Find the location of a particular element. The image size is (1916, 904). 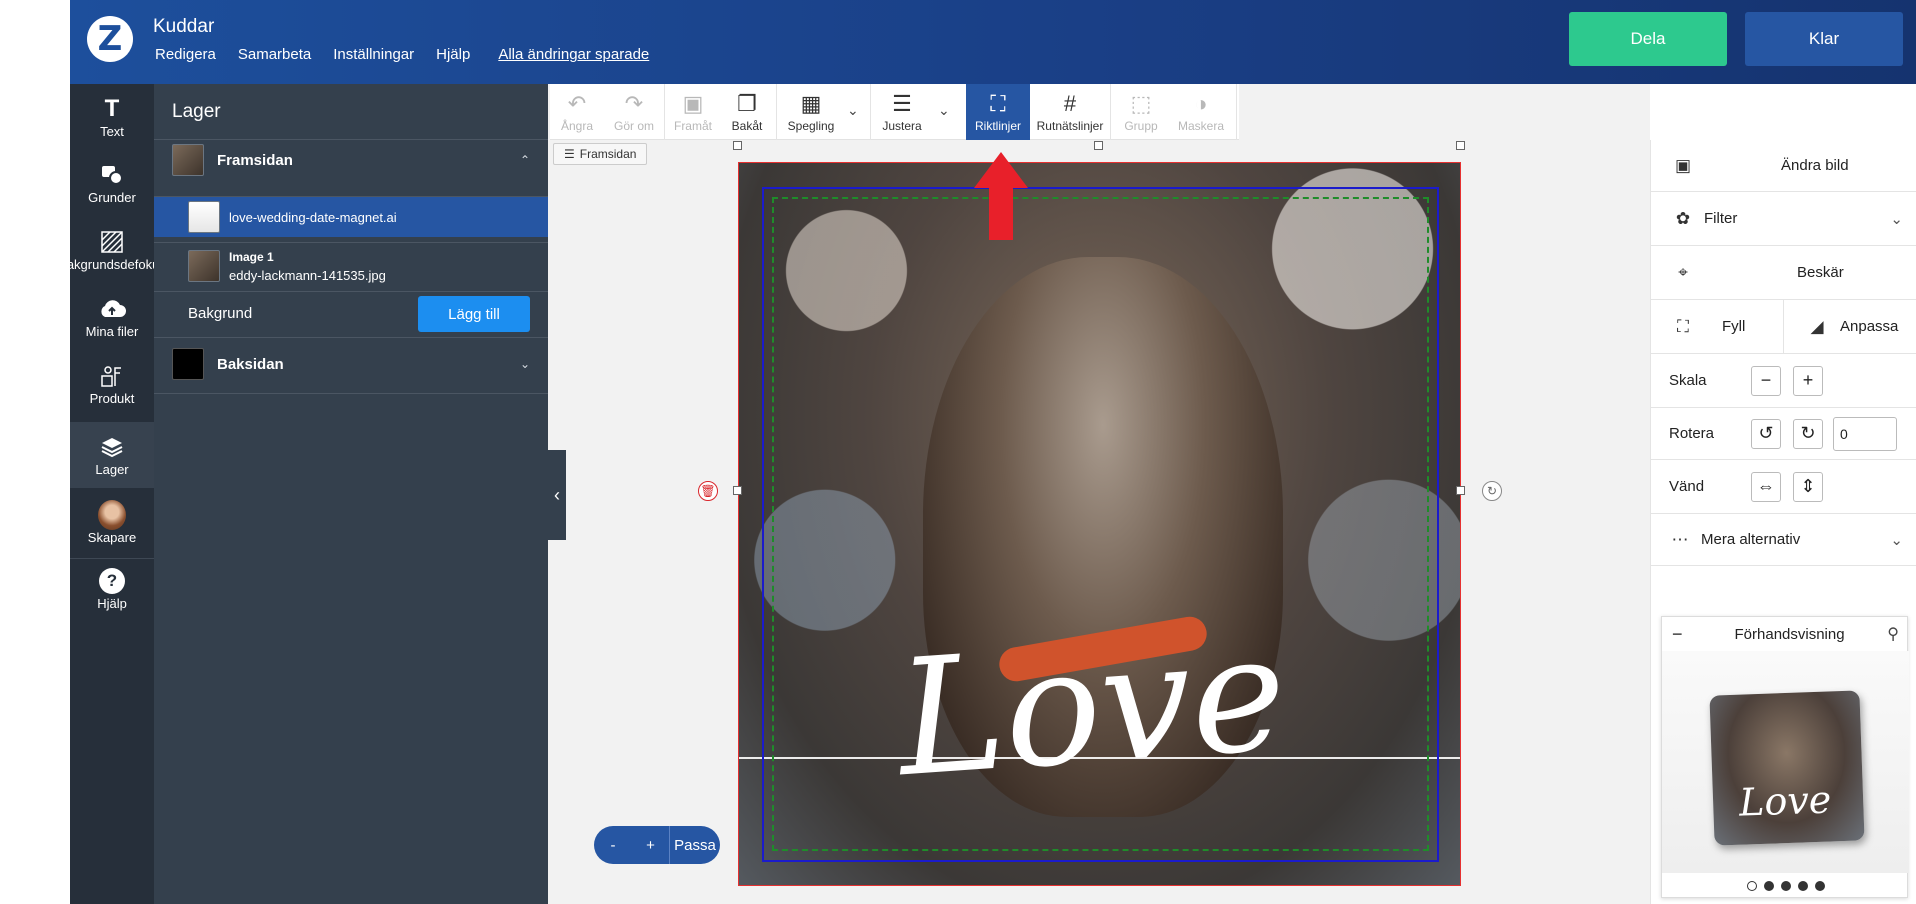

sidebar-item-label: Bakgrundsdefokus is located at coordinates (112, 264).